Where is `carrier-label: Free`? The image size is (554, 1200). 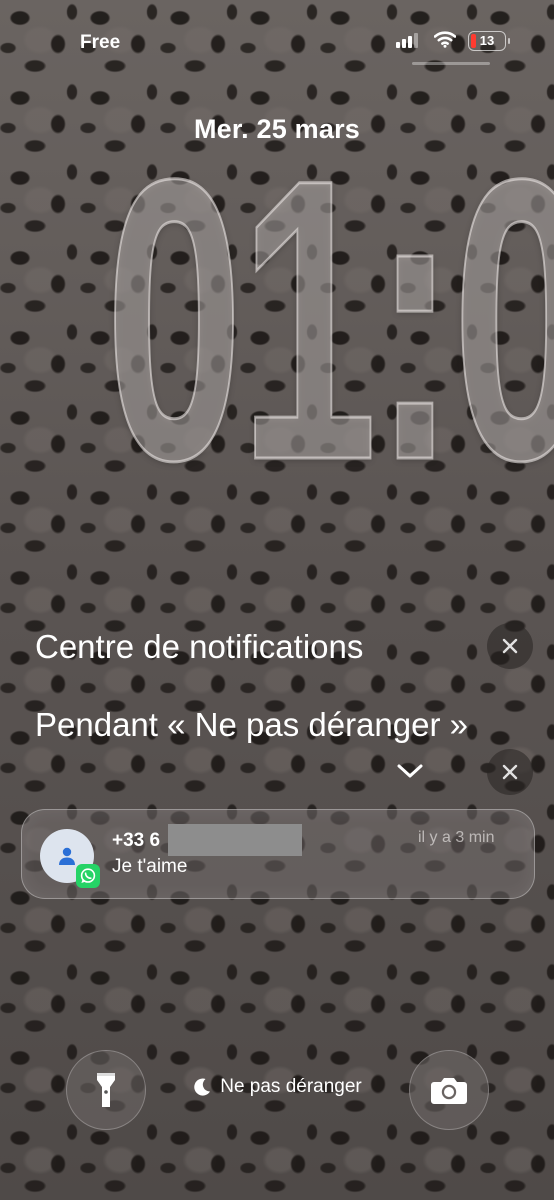 carrier-label: Free is located at coordinates (100, 42).